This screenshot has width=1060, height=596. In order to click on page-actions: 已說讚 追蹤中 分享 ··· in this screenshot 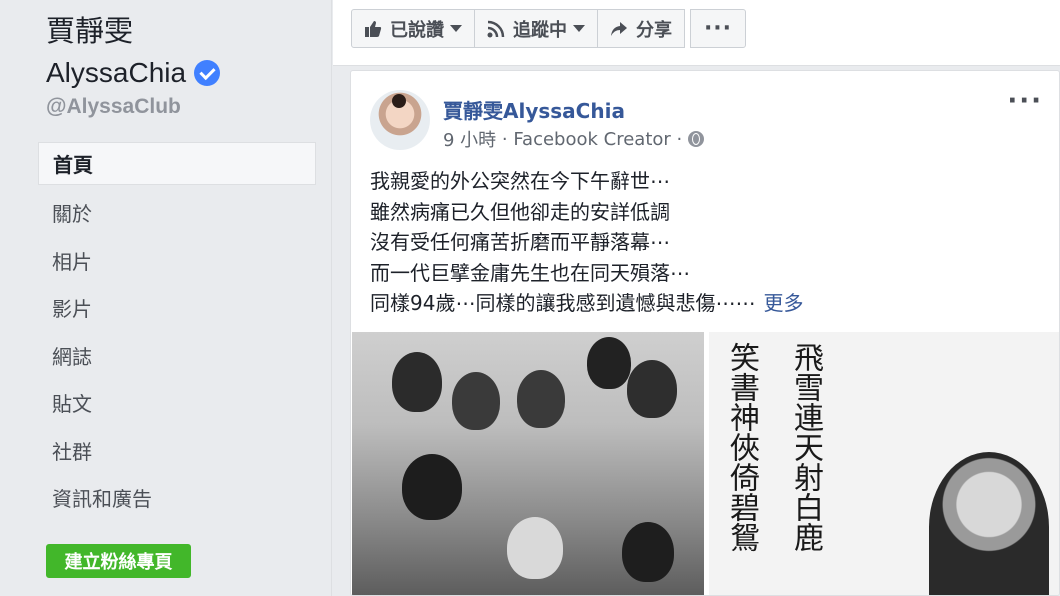, I will do `click(548, 28)`.